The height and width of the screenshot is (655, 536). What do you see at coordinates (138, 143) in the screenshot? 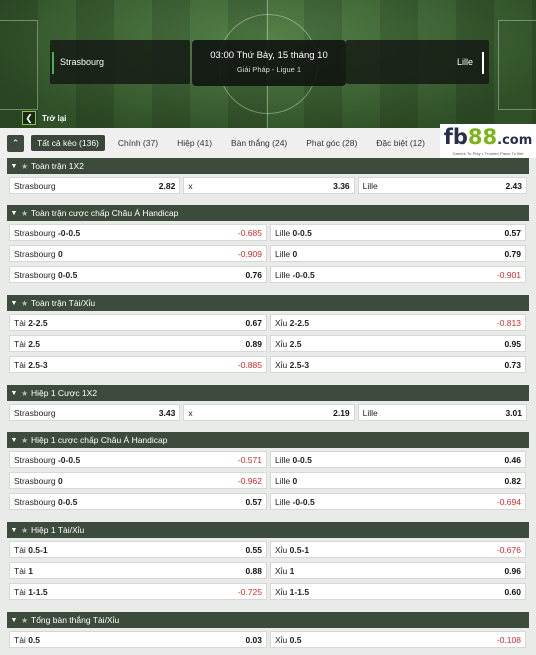
I see `tab-1: Chính (37)` at bounding box center [138, 143].